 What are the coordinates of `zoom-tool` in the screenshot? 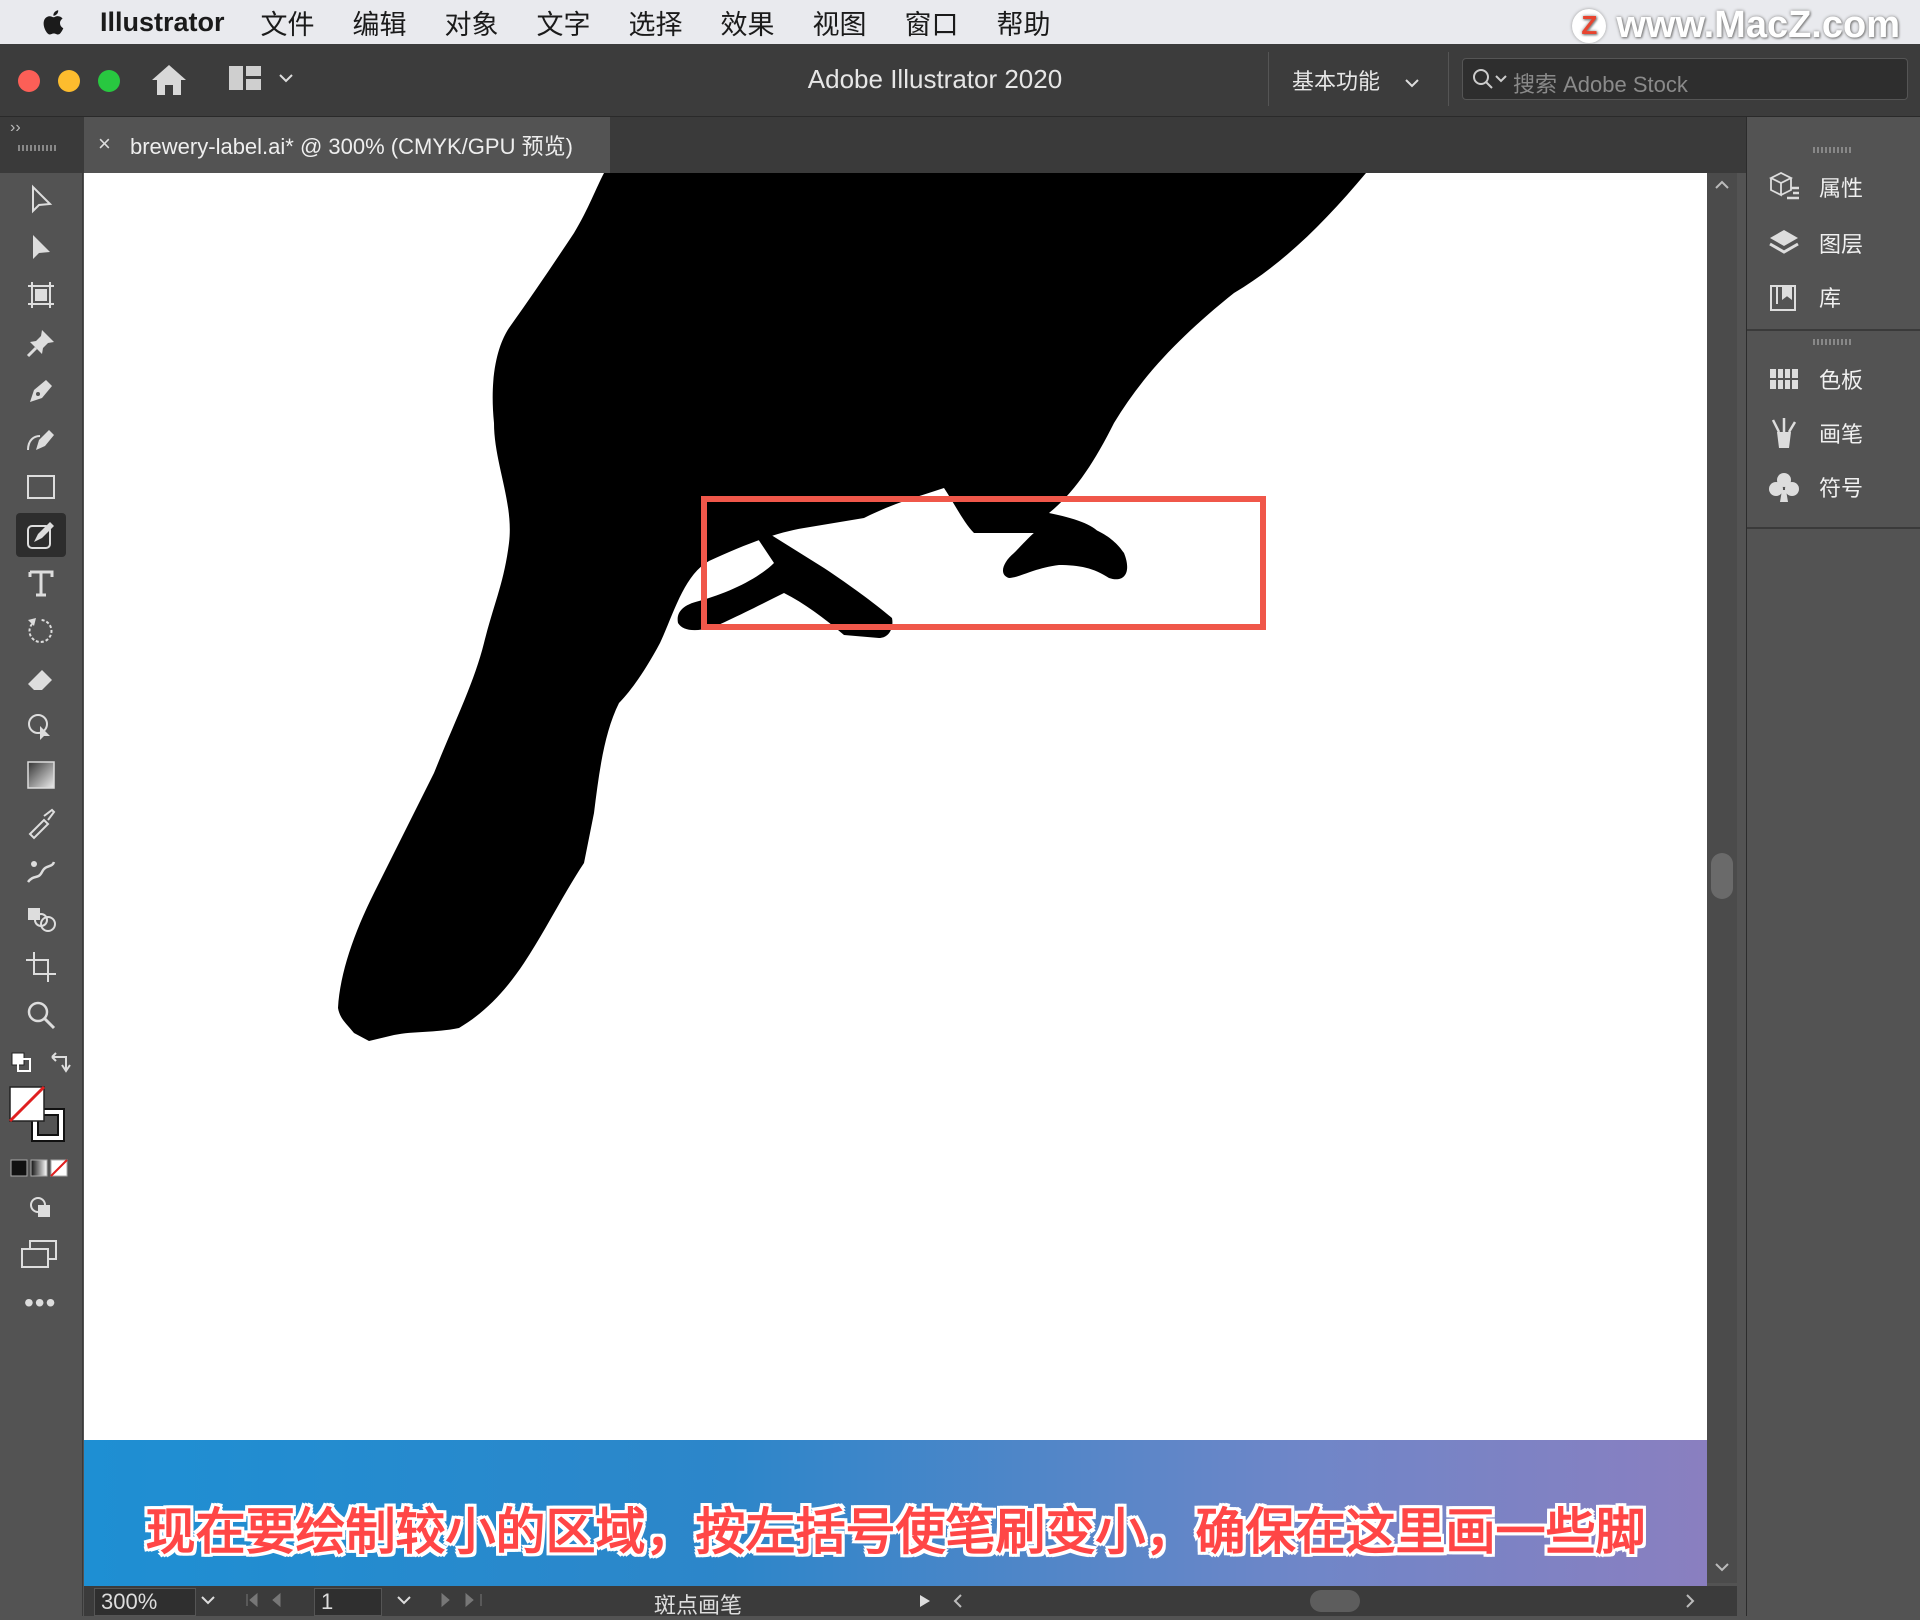 It's located at (41, 1015).